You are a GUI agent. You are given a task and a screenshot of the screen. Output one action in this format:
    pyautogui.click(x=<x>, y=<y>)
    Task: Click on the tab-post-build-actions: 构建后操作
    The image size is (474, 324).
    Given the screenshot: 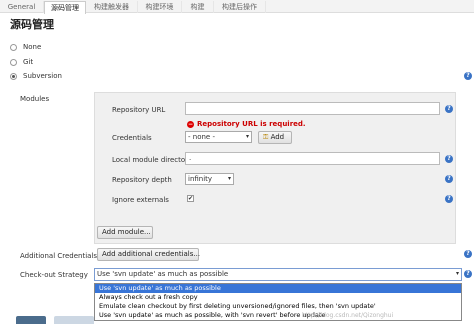 What is the action you would take?
    pyautogui.click(x=240, y=7)
    